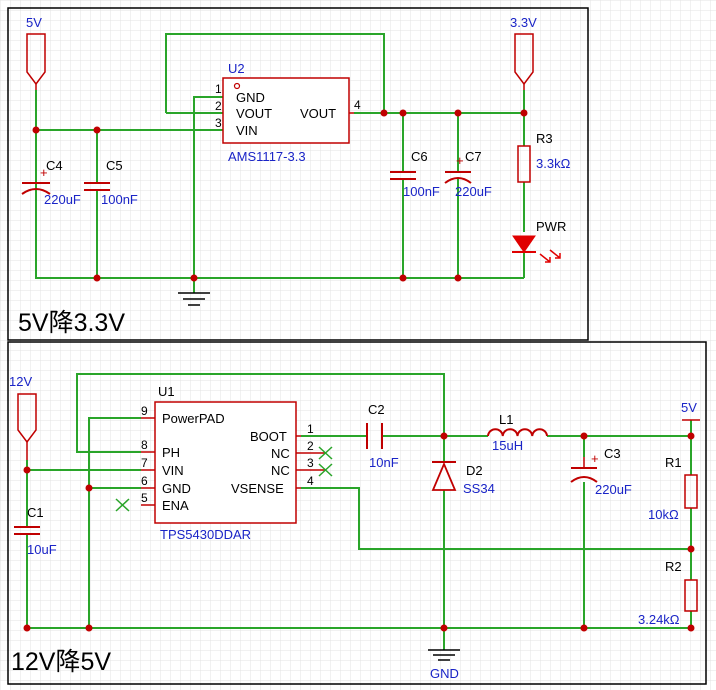 Image resolution: width=716 pixels, height=690 pixels. I want to click on c4-val: 220uF, so click(62, 199).